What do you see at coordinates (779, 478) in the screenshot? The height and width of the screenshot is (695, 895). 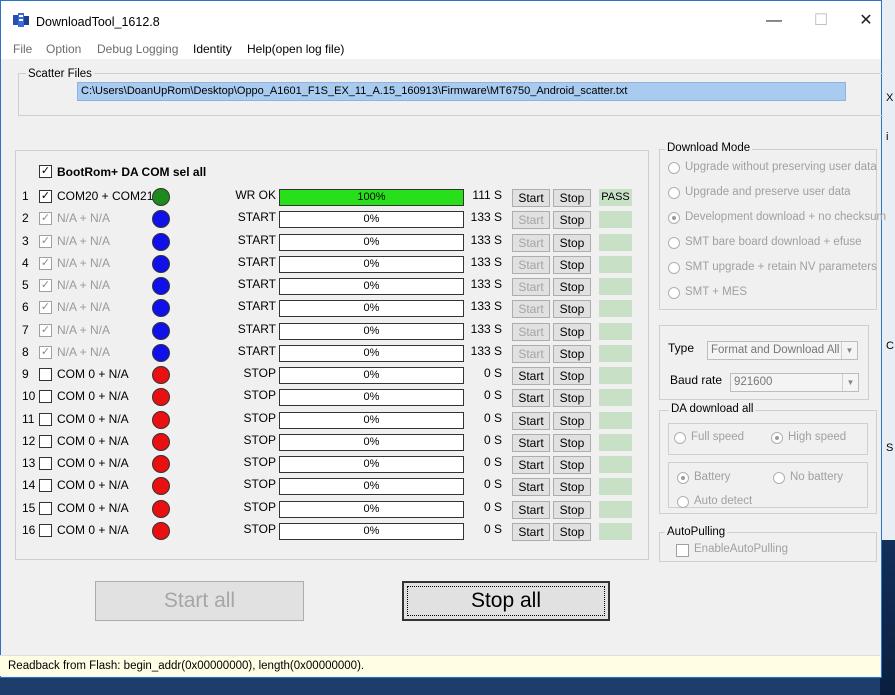 I see `no-battery-radio` at bounding box center [779, 478].